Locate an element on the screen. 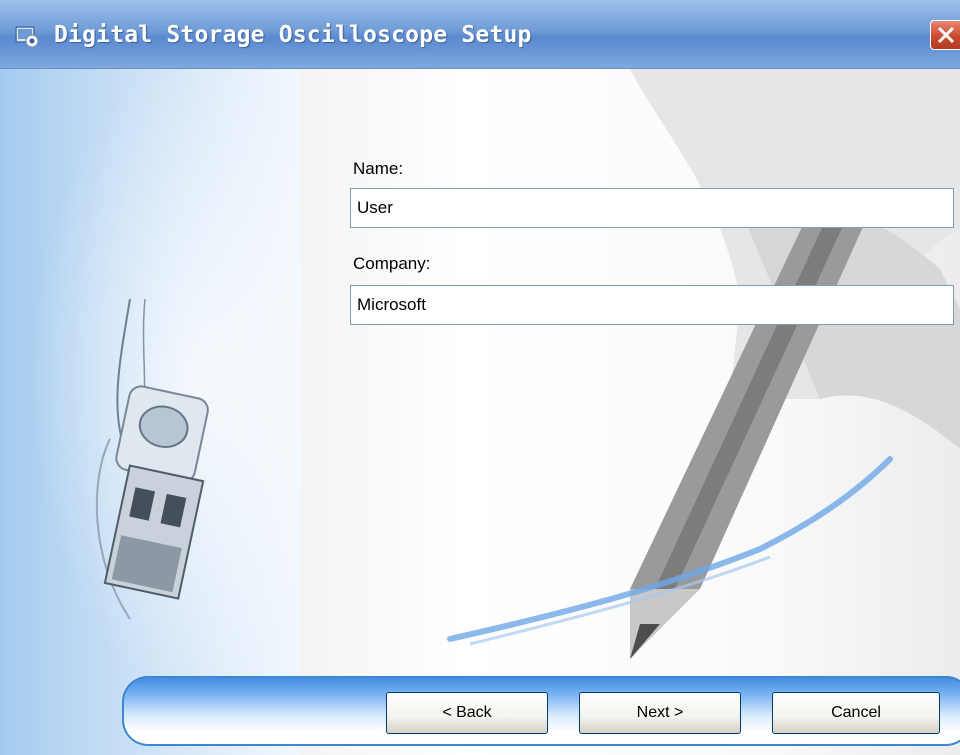  usb-drive-illustration is located at coordinates (152, 459).